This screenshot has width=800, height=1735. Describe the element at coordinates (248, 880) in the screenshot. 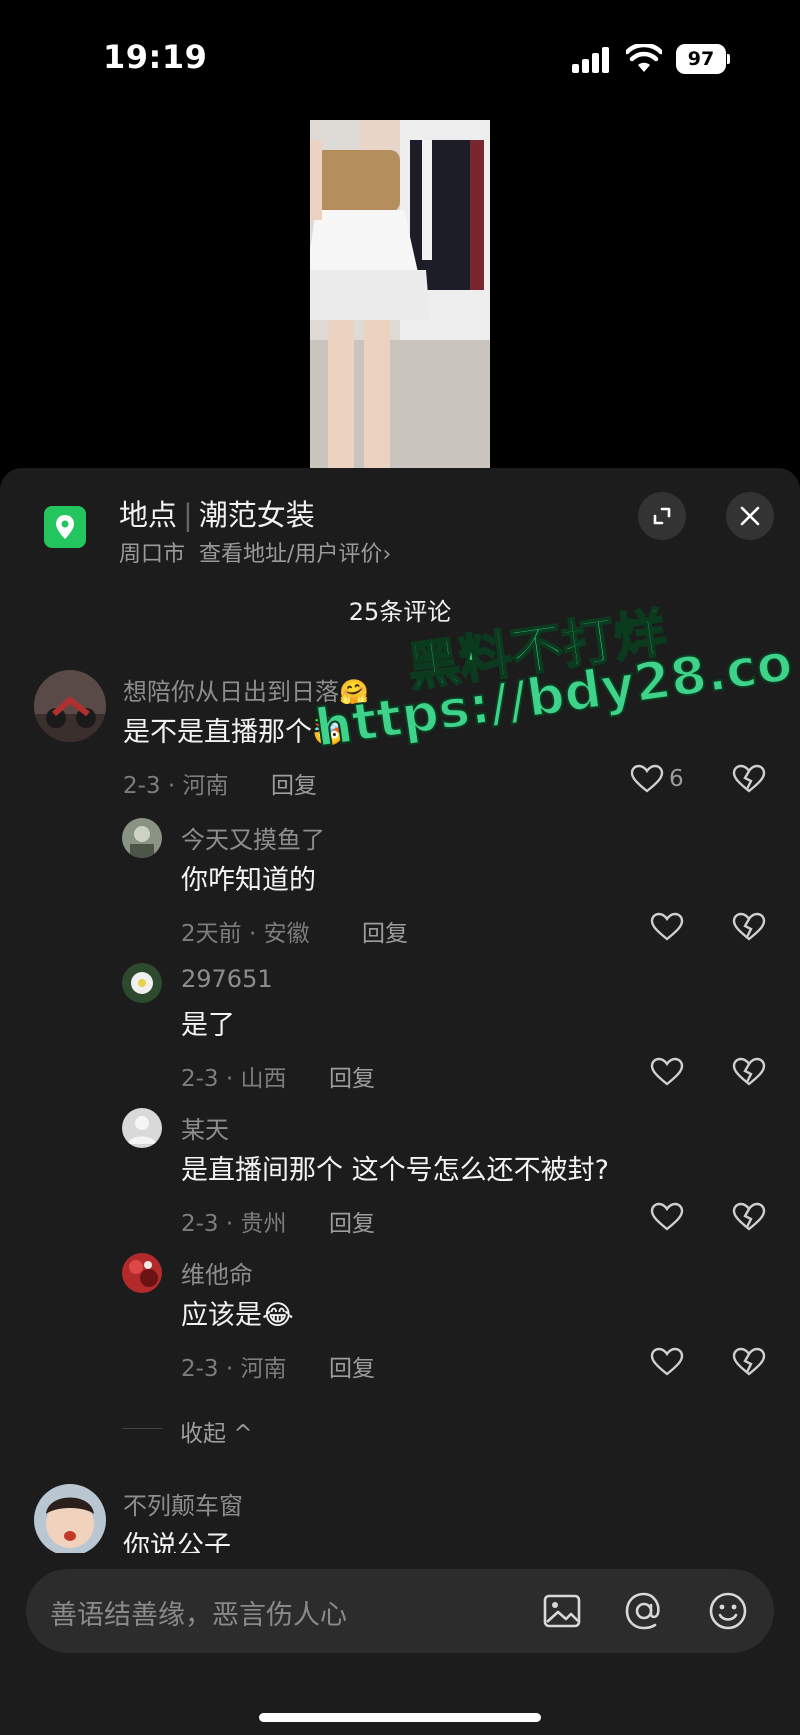

I see `comment-text: 你咋知道的` at that location.